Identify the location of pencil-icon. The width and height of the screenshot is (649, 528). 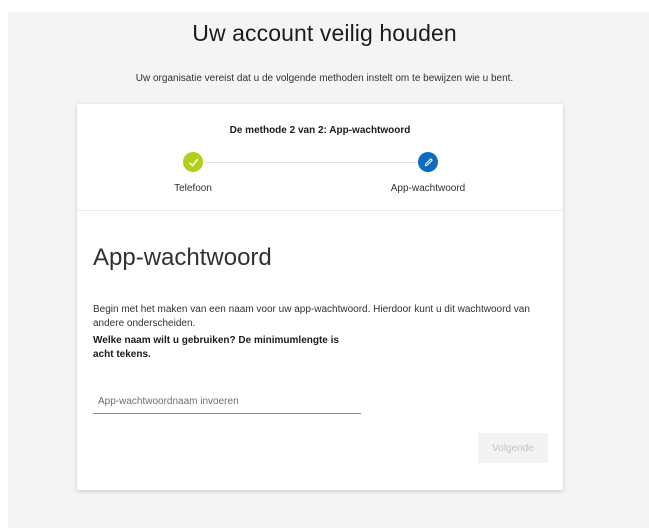
(428, 161).